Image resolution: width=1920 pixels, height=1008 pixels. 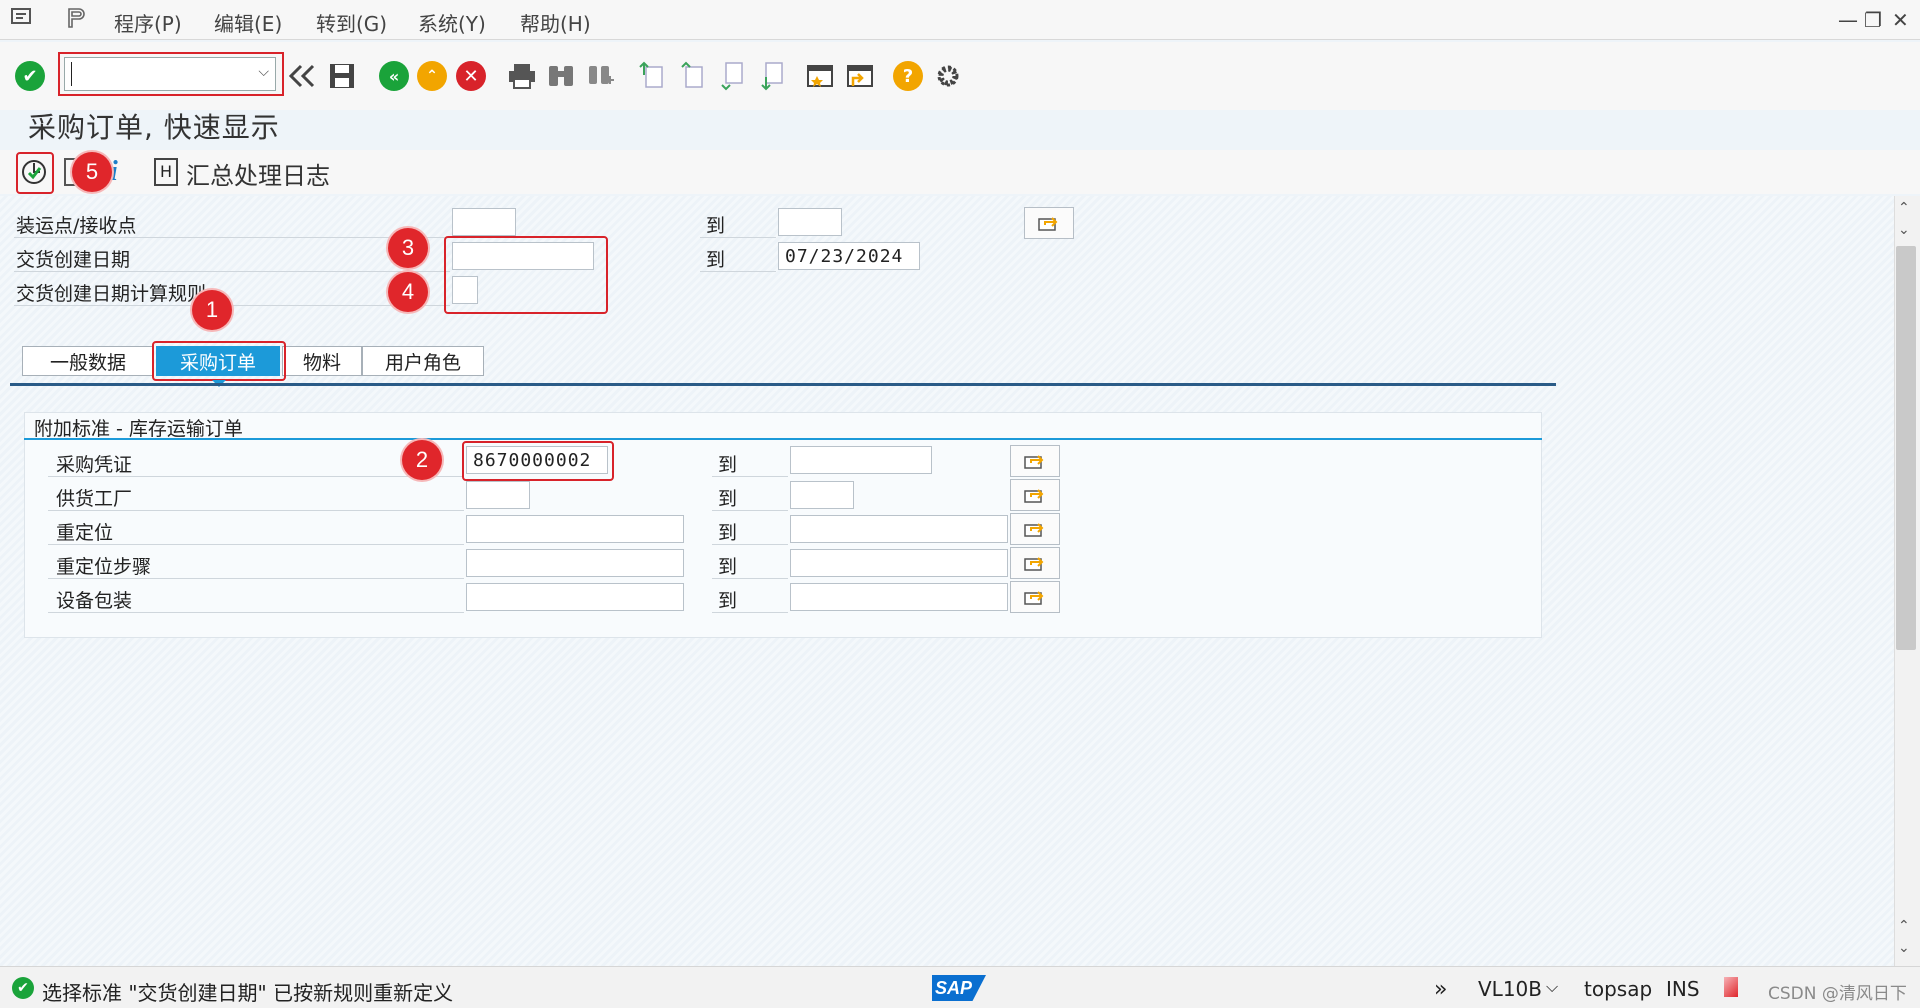 I want to click on purchasing-doc-multi-select, so click(x=1035, y=461).